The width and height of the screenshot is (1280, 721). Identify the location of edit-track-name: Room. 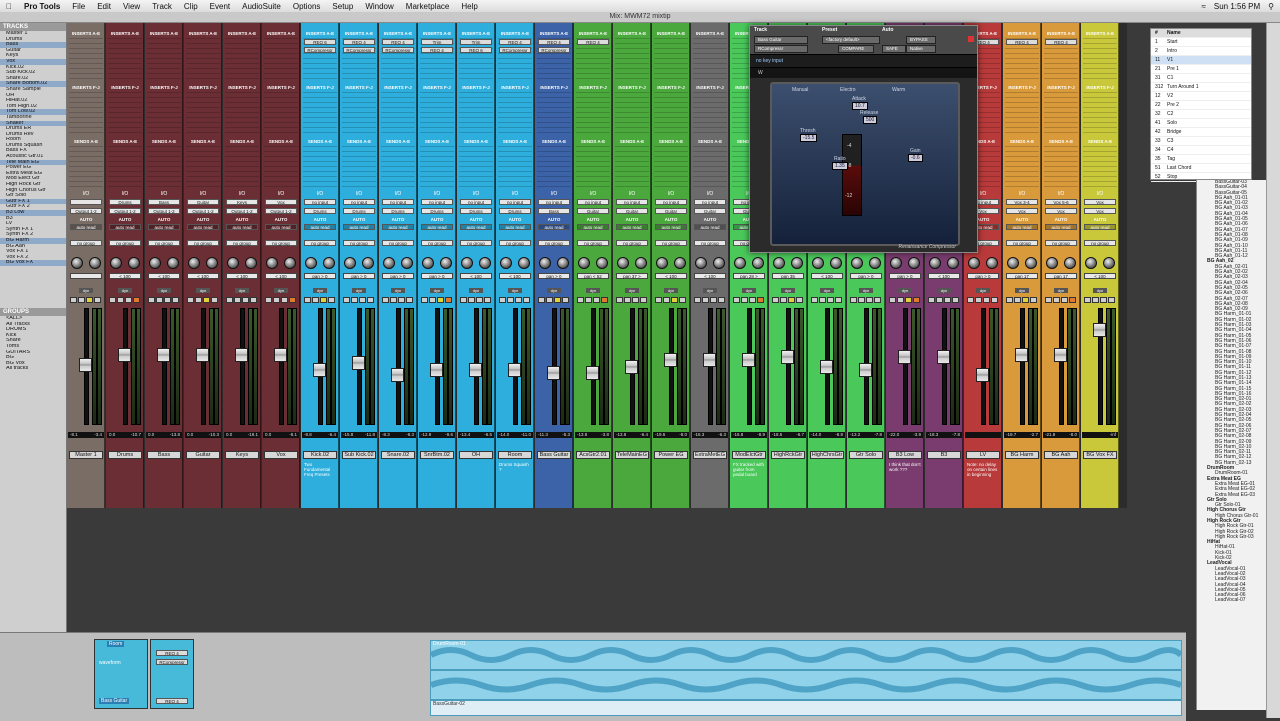
(116, 644).